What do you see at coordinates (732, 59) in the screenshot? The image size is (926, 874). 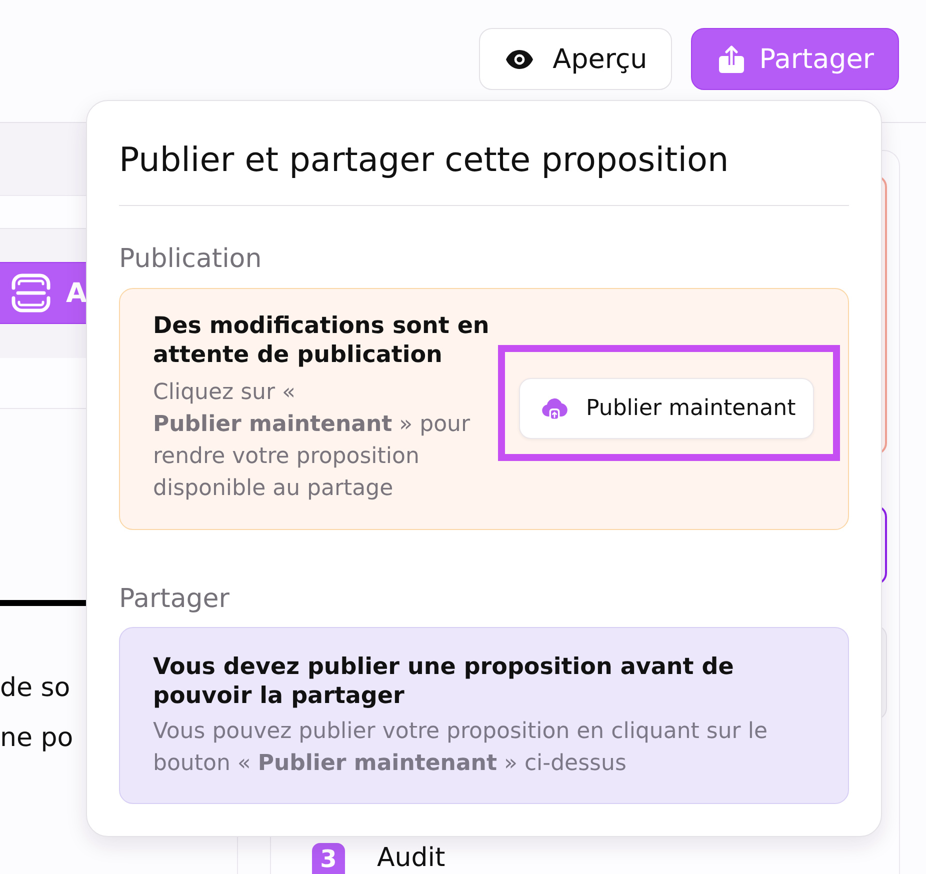 I see `share-icon` at bounding box center [732, 59].